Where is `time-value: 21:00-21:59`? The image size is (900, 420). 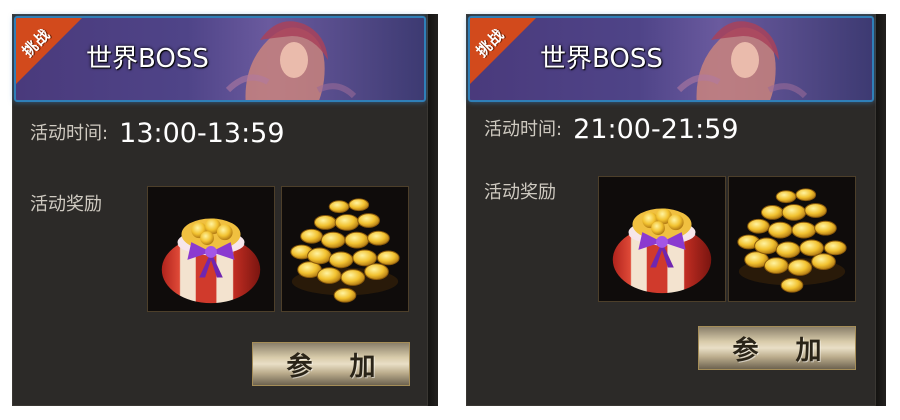
time-value: 21:00-21:59 is located at coordinates (656, 129).